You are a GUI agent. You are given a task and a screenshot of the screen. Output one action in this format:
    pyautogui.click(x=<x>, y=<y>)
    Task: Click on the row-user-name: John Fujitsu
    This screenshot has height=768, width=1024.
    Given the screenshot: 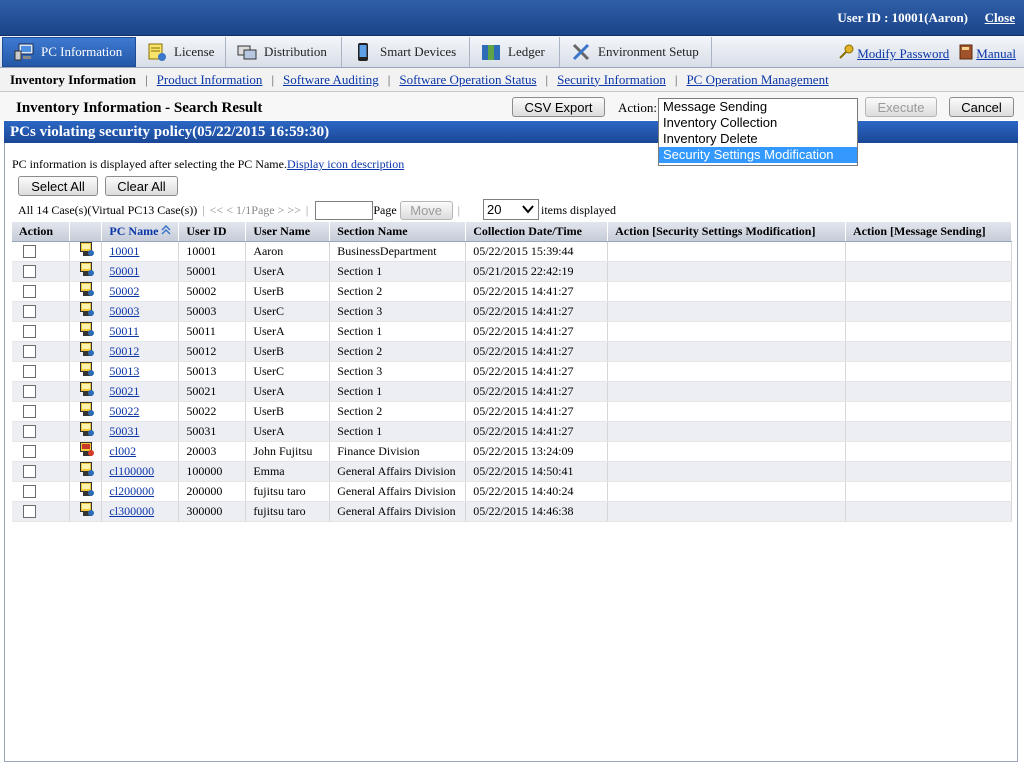 What is the action you would take?
    pyautogui.click(x=288, y=451)
    